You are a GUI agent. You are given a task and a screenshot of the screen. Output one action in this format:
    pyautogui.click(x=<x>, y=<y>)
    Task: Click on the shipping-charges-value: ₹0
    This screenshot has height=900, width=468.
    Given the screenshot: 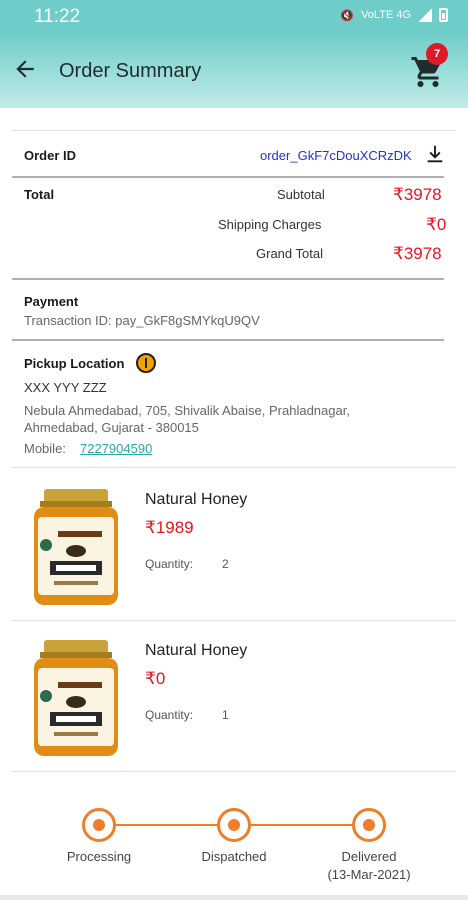 What is the action you would take?
    pyautogui.click(x=436, y=224)
    